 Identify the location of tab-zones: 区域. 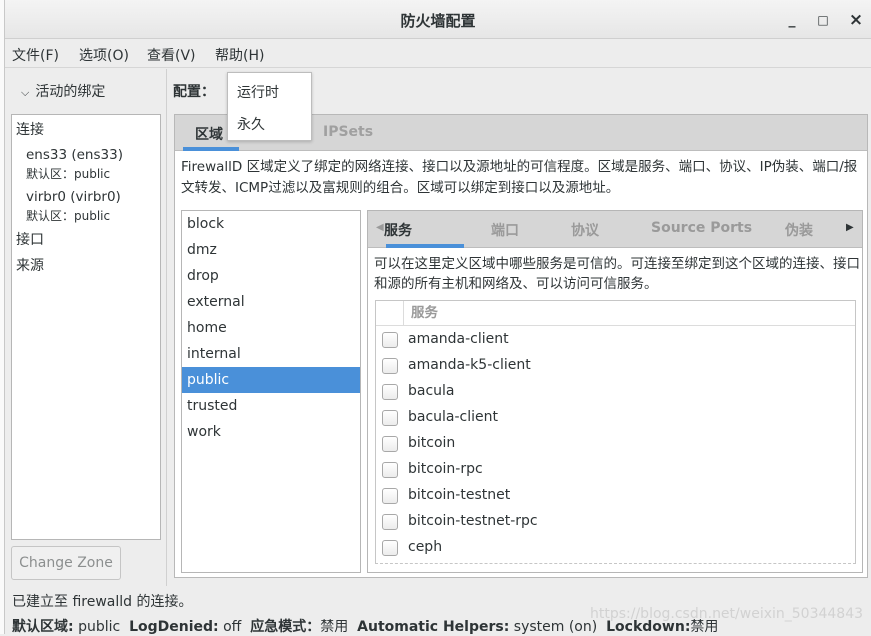
(209, 134).